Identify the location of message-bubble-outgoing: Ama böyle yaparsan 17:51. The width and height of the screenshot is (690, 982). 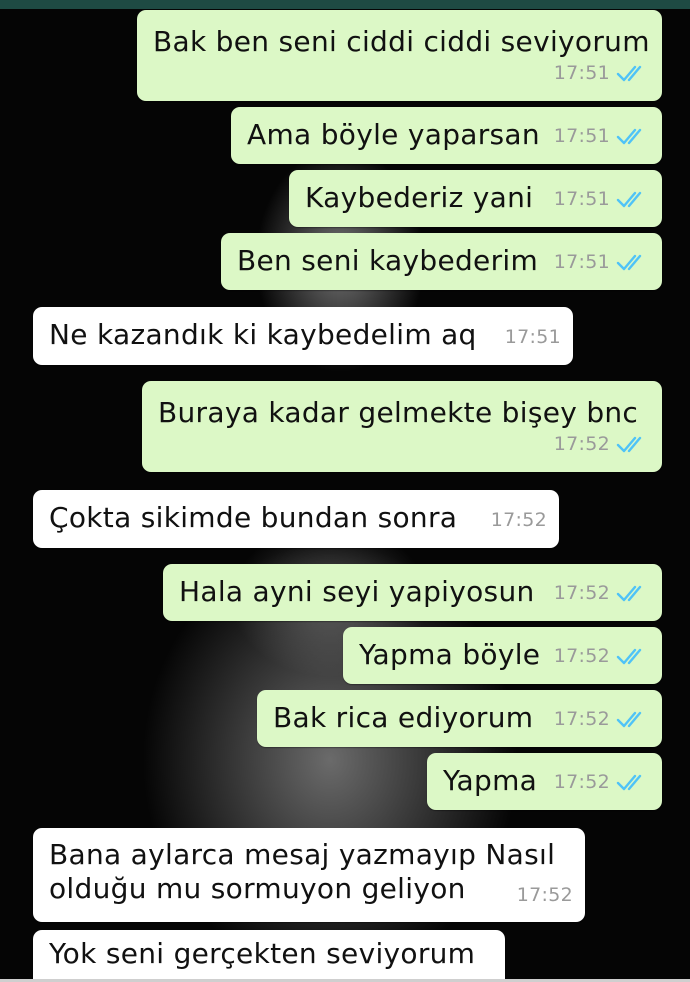
(446, 135).